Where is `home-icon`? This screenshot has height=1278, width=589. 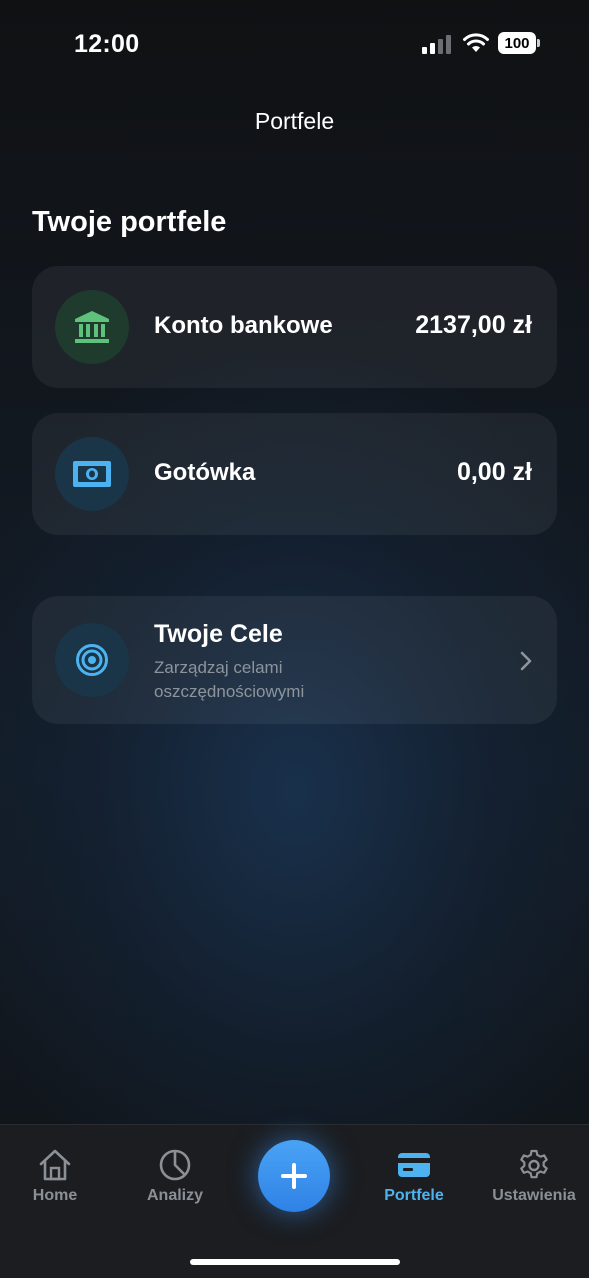 home-icon is located at coordinates (55, 1165).